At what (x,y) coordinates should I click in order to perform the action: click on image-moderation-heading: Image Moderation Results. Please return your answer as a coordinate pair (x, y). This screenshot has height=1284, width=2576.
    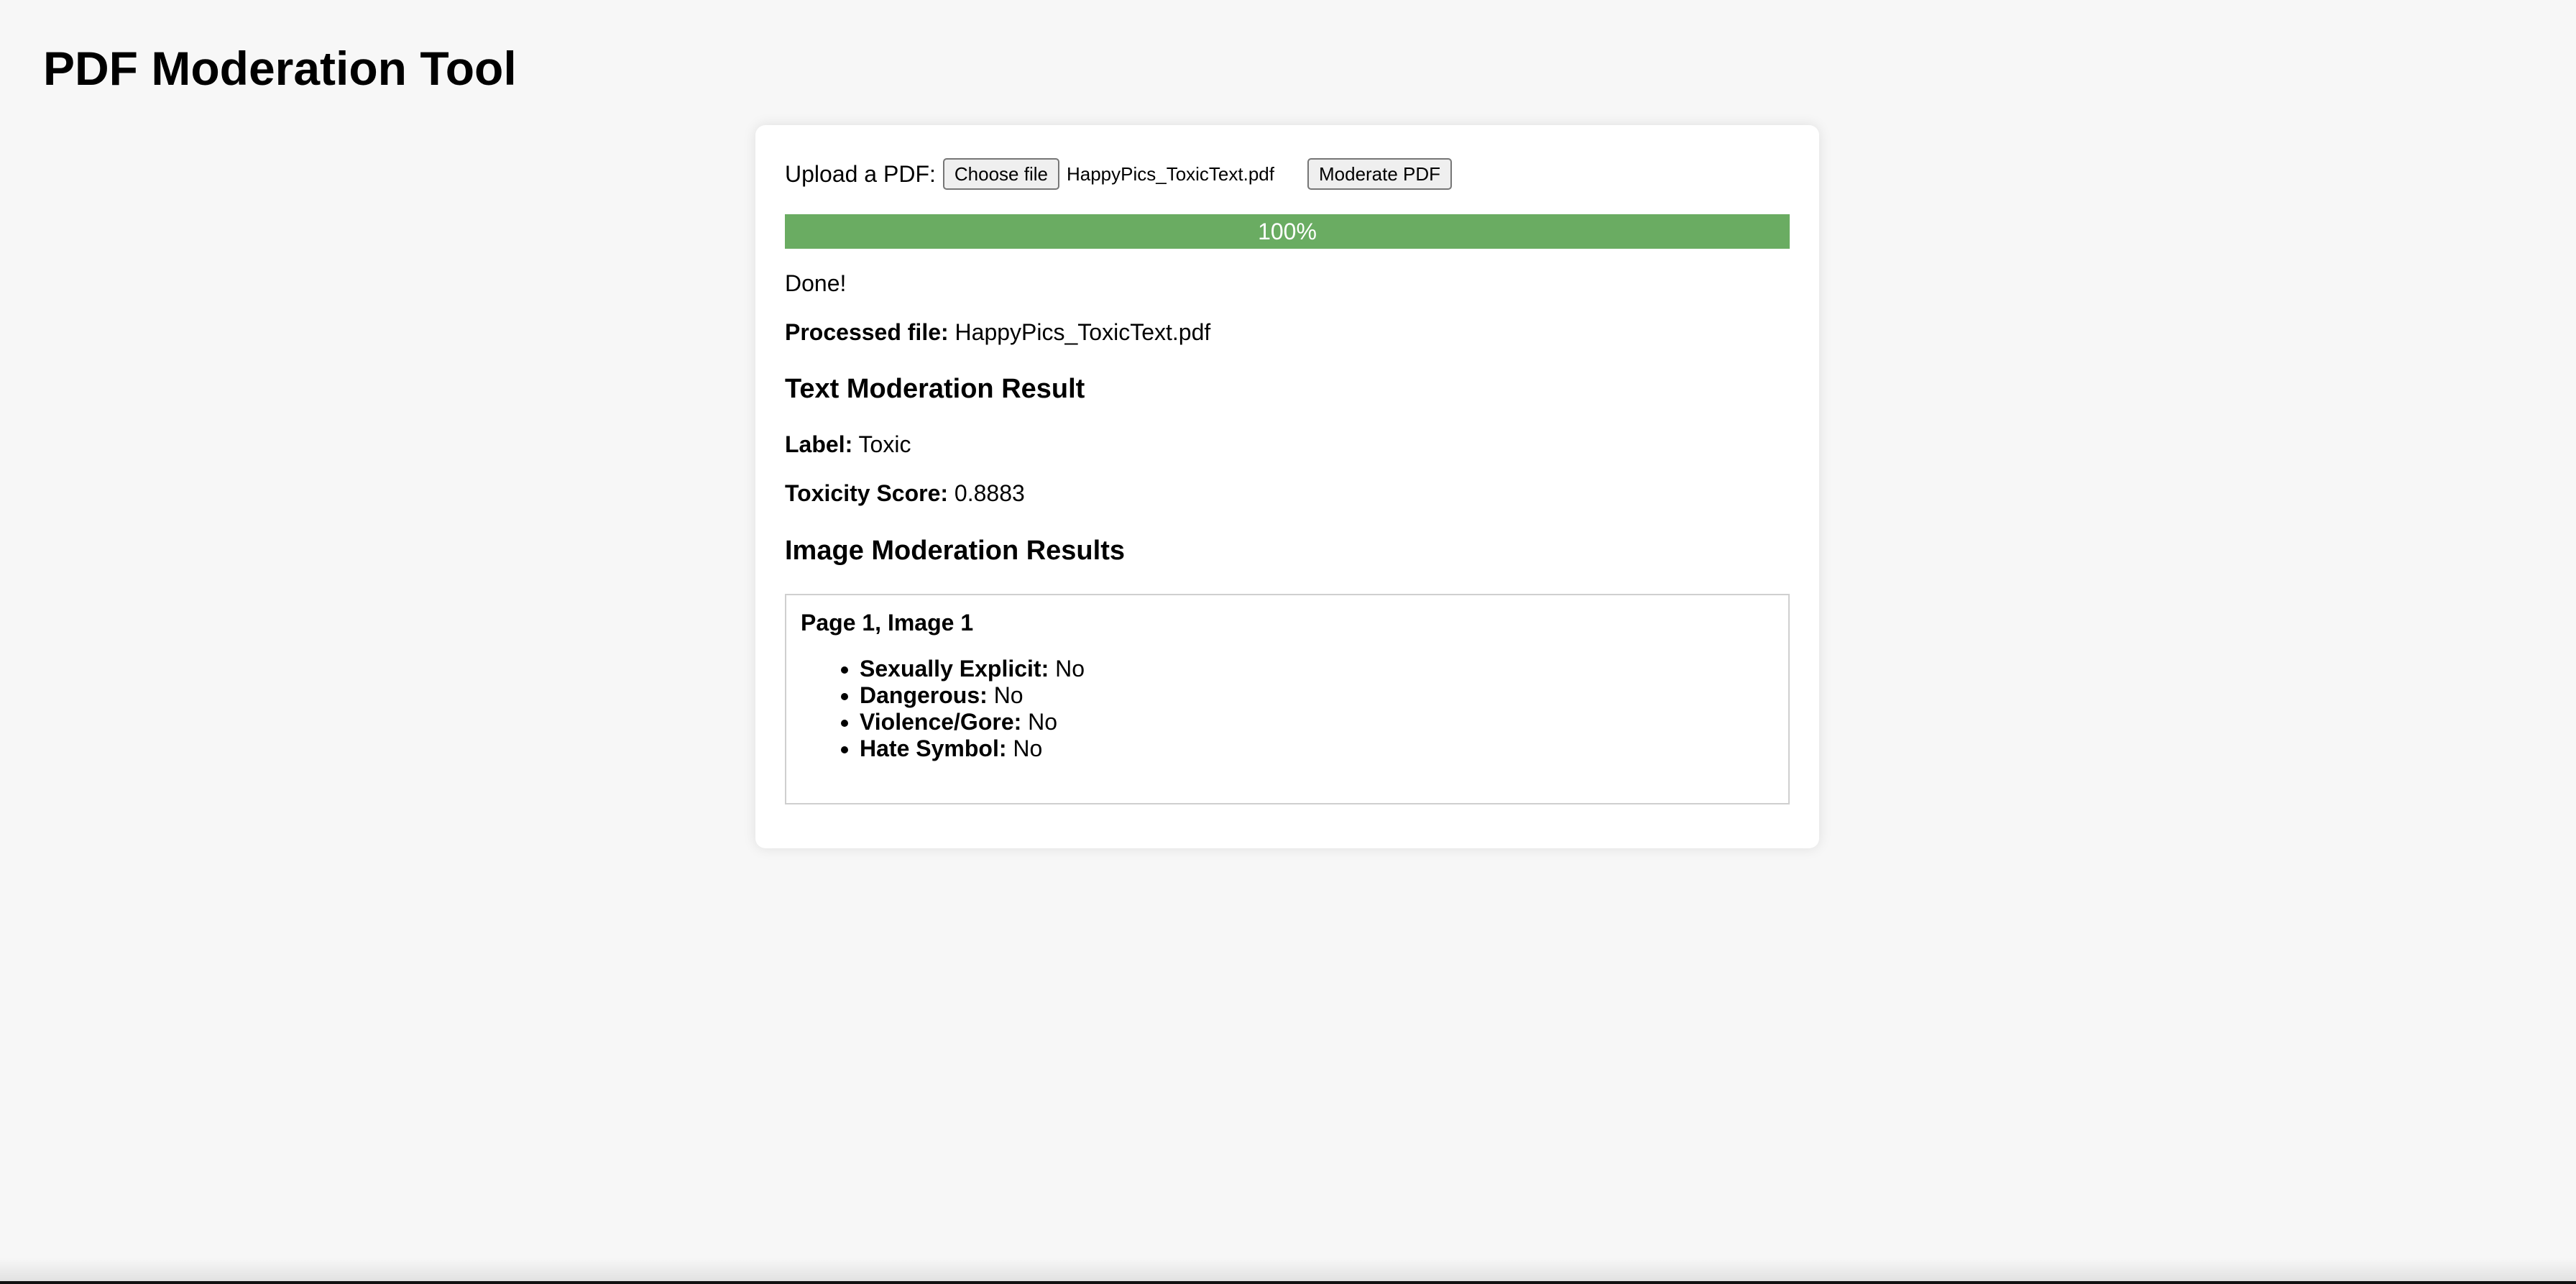
    Looking at the image, I should click on (955, 551).